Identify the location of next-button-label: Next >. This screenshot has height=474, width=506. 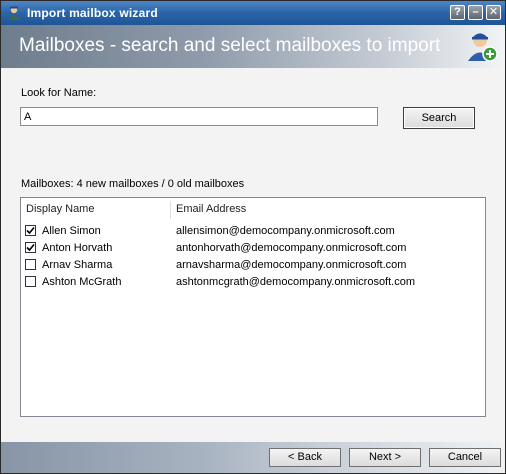
(385, 457).